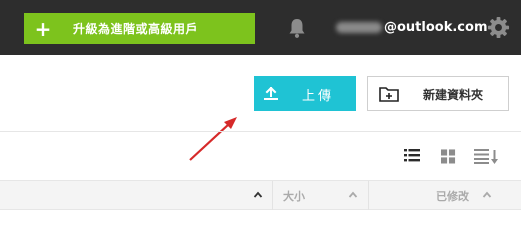  I want to click on sort-caret-name-icon, so click(258, 195).